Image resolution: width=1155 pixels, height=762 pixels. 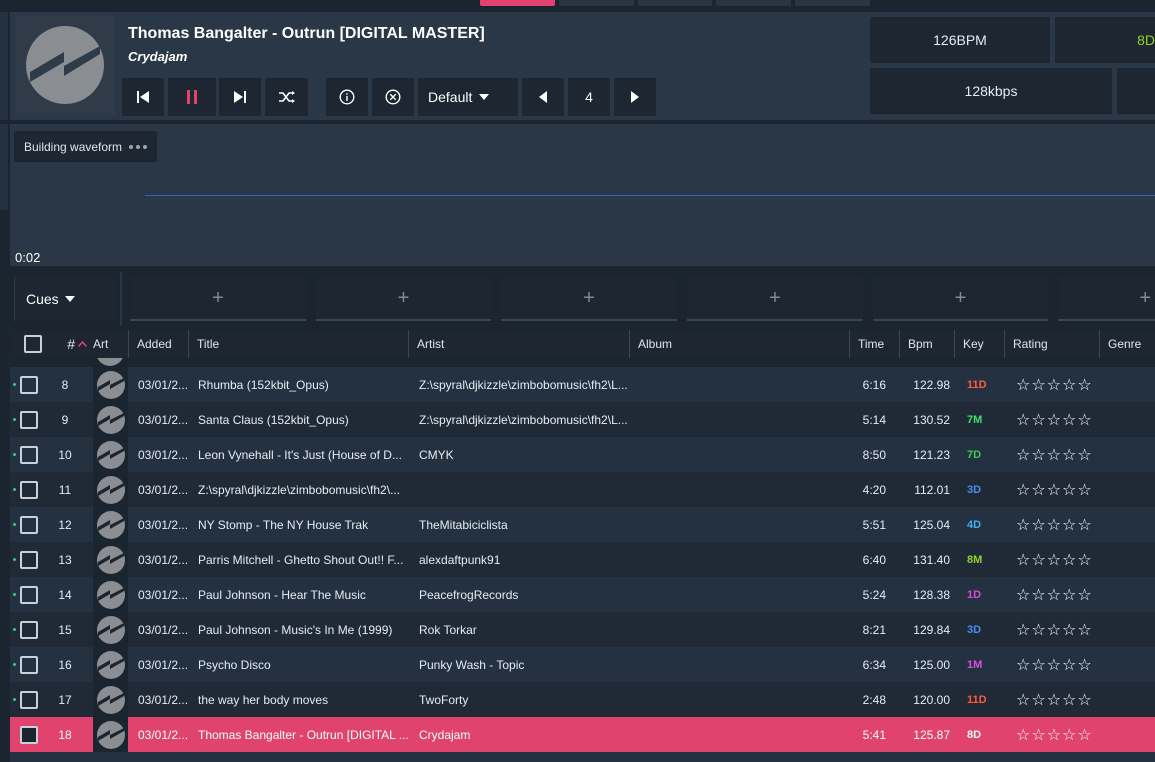 What do you see at coordinates (1052, 344) in the screenshot?
I see `header-rating: Rating` at bounding box center [1052, 344].